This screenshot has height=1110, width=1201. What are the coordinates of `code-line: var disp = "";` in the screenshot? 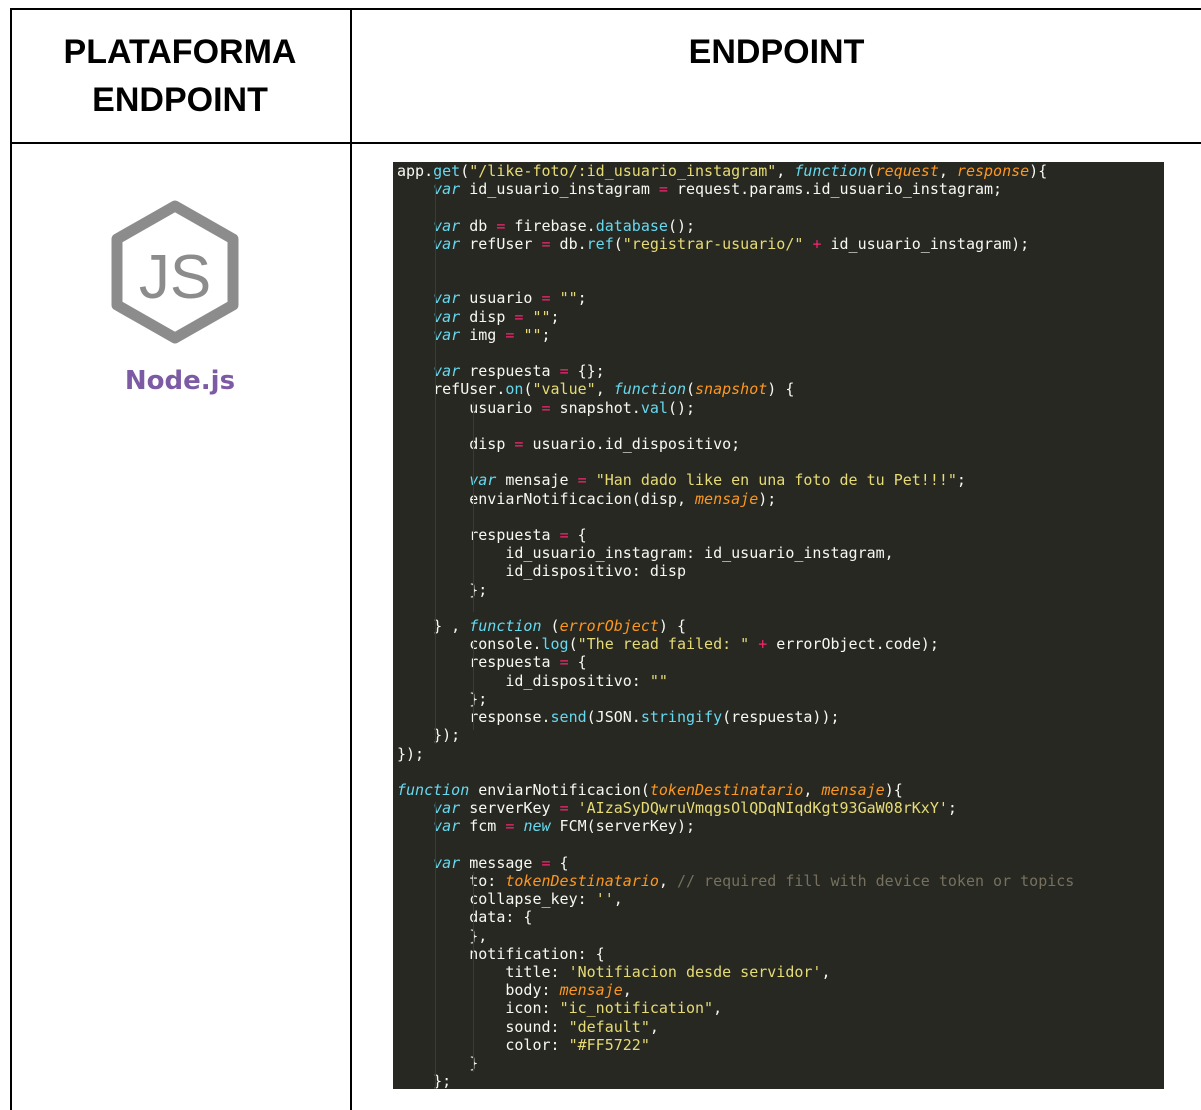 It's located at (496, 316).